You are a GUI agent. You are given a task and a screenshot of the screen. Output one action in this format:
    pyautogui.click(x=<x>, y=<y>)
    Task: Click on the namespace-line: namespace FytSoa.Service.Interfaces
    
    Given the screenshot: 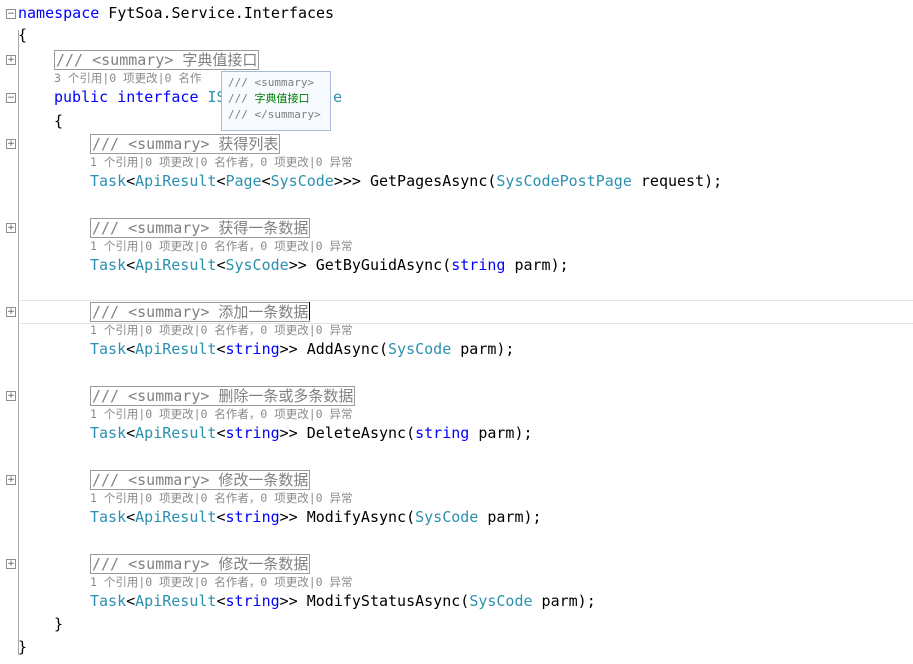 What is the action you would take?
    pyautogui.click(x=176, y=13)
    